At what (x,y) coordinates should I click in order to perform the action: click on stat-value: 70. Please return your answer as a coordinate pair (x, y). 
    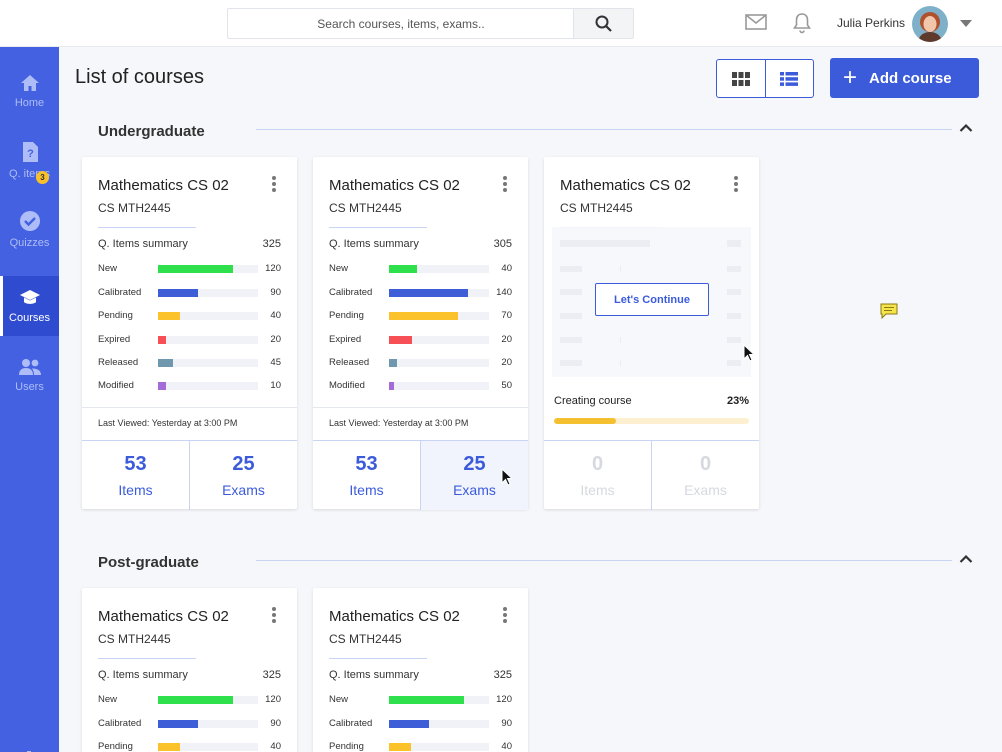
    Looking at the image, I should click on (506, 315).